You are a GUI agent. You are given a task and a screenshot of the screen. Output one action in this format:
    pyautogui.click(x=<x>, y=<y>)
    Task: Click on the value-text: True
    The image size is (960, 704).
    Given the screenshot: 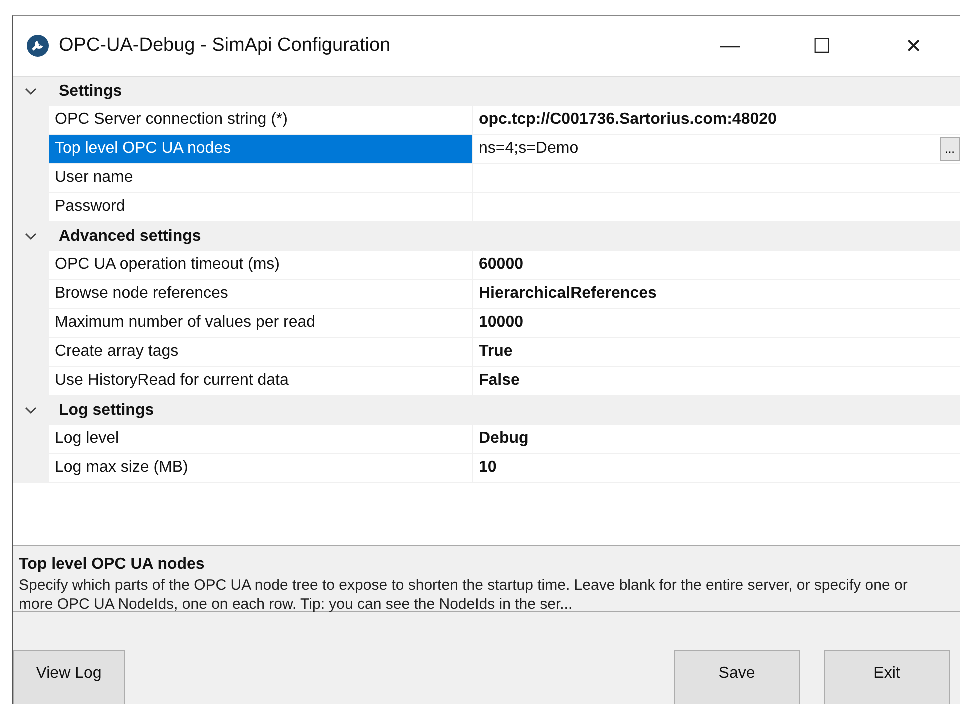 What is the action you would take?
    pyautogui.click(x=496, y=352)
    